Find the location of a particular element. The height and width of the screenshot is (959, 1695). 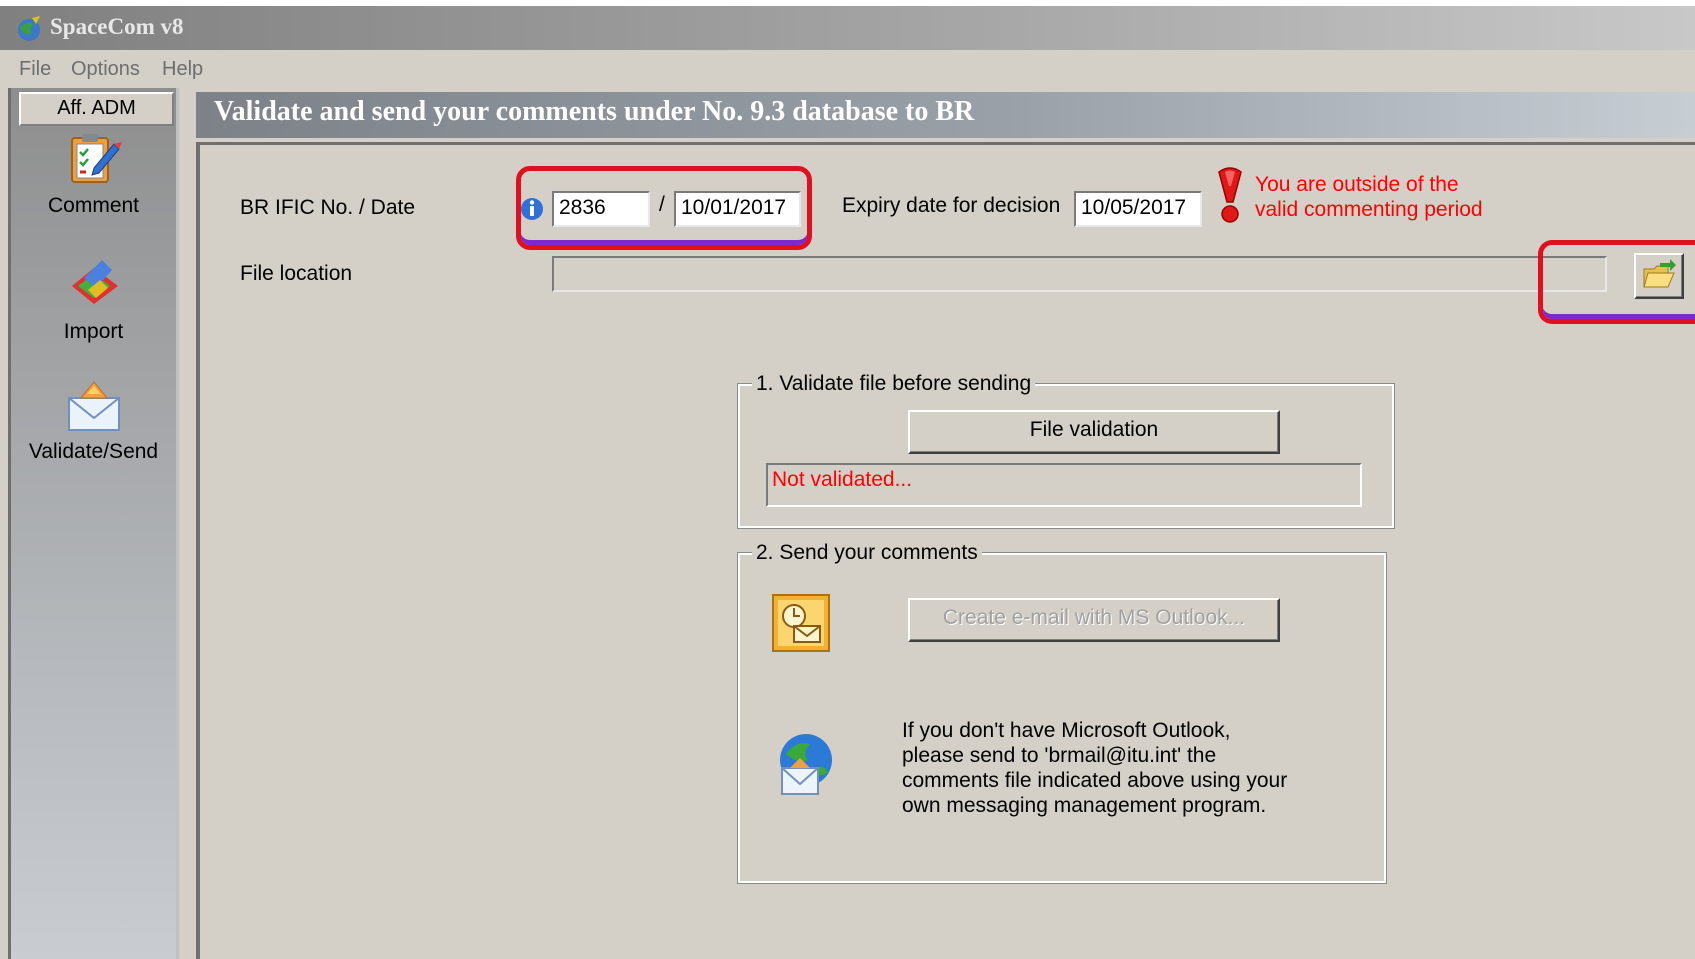

info-line-4: own messaging management program. is located at coordinates (1084, 805).